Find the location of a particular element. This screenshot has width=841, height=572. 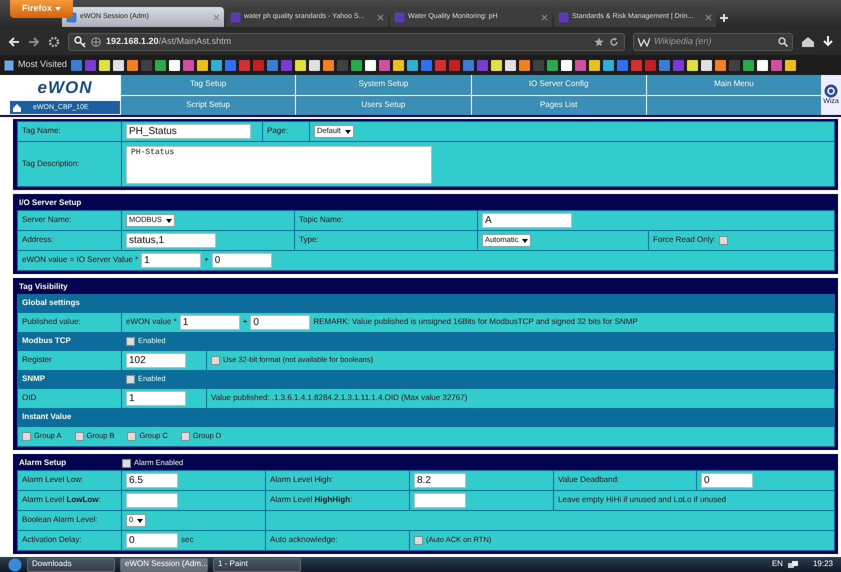

field-label: Register is located at coordinates (37, 360).